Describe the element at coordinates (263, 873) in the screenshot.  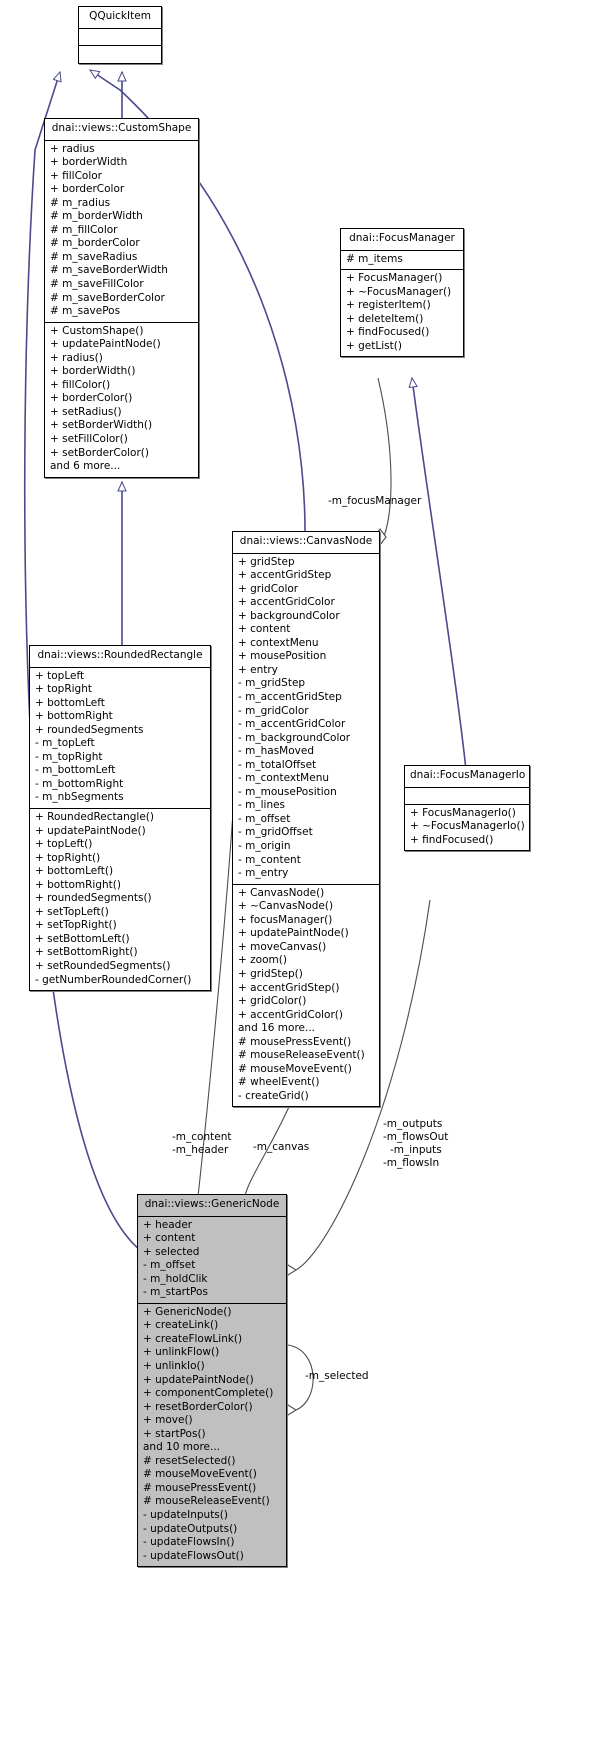
I see `member-row: - m_entry` at that location.